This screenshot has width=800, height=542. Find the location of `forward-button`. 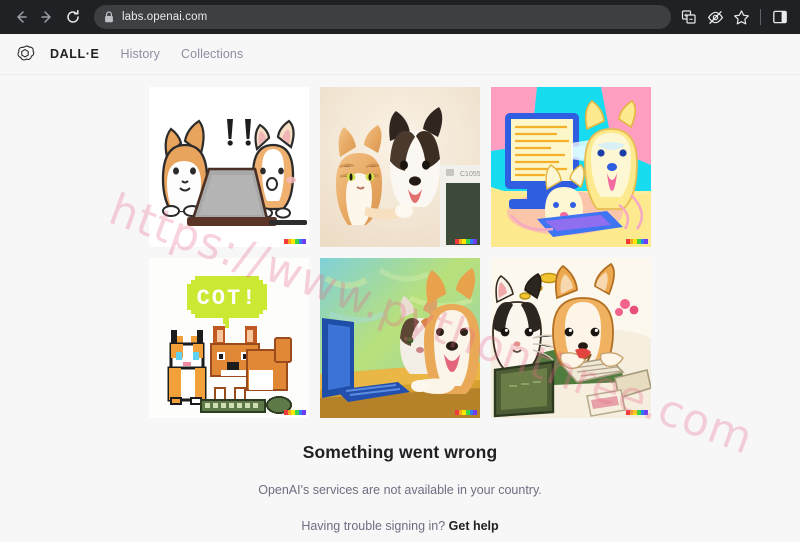

forward-button is located at coordinates (47, 17).